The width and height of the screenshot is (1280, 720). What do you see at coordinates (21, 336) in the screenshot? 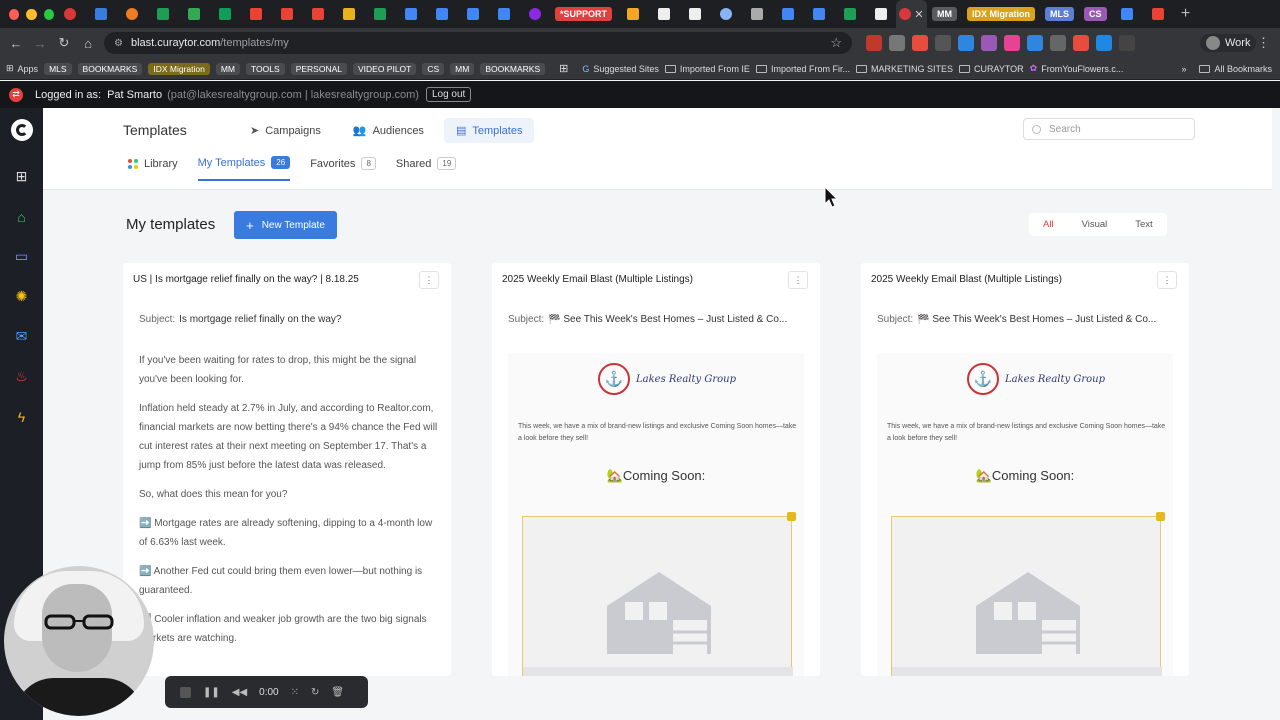
I see `mail-icon: ✉` at bounding box center [21, 336].